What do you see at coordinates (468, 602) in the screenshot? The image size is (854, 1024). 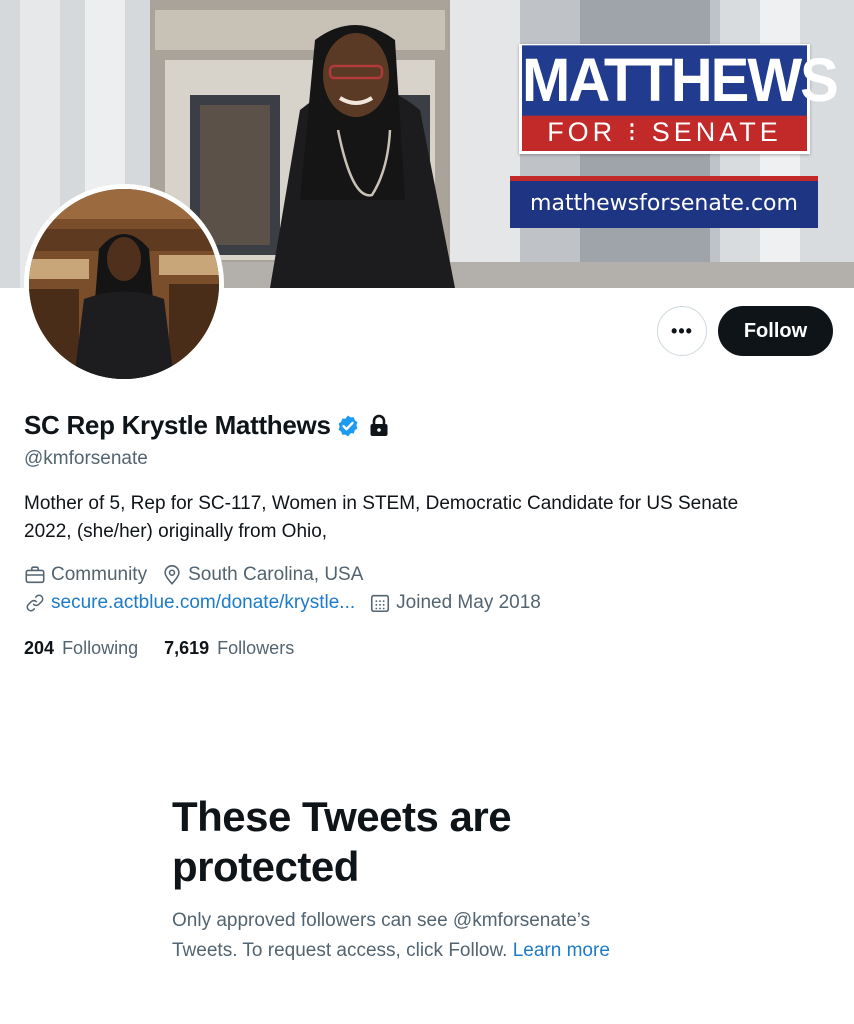 I see `joined-label: Joined May 2018` at bounding box center [468, 602].